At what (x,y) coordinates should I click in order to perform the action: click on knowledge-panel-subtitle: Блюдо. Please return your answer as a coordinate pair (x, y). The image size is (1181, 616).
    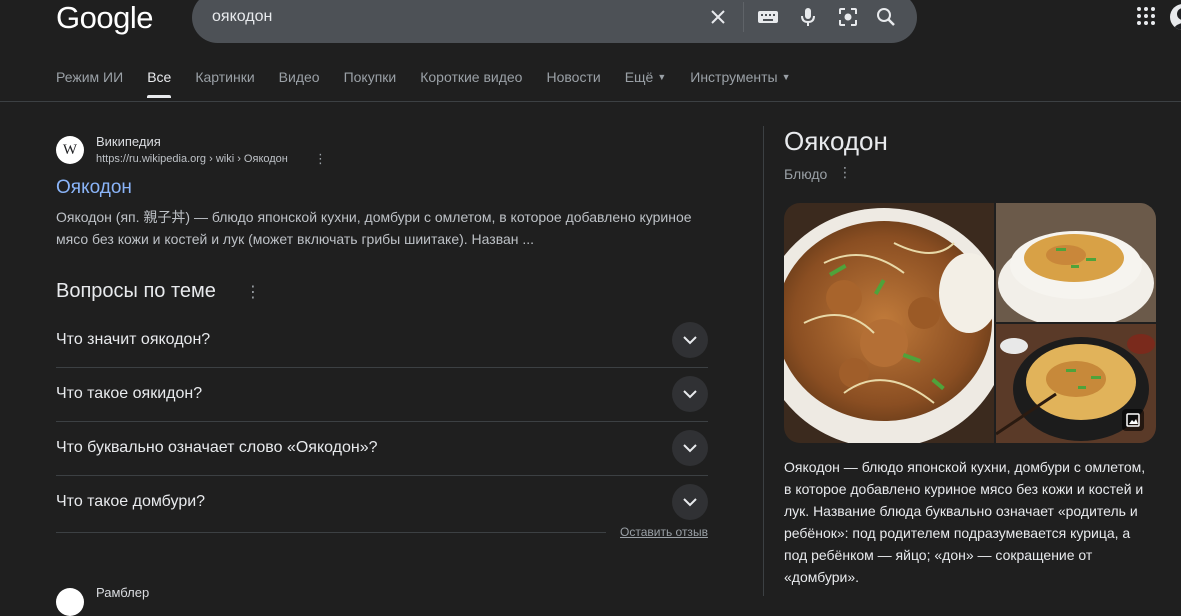
    Looking at the image, I should click on (806, 174).